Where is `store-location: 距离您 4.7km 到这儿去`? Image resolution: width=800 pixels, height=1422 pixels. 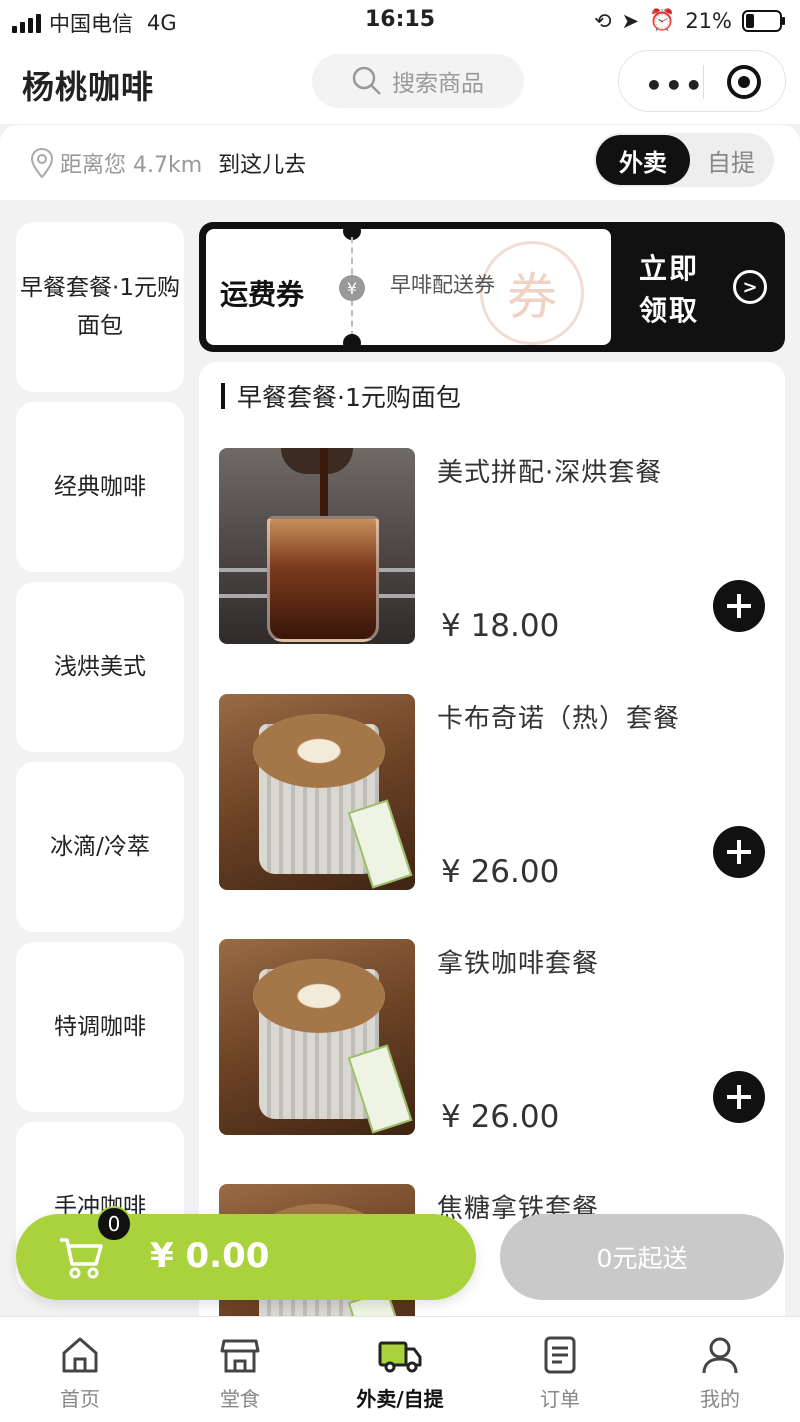 store-location: 距离您 4.7km 到这儿去 is located at coordinates (168, 163).